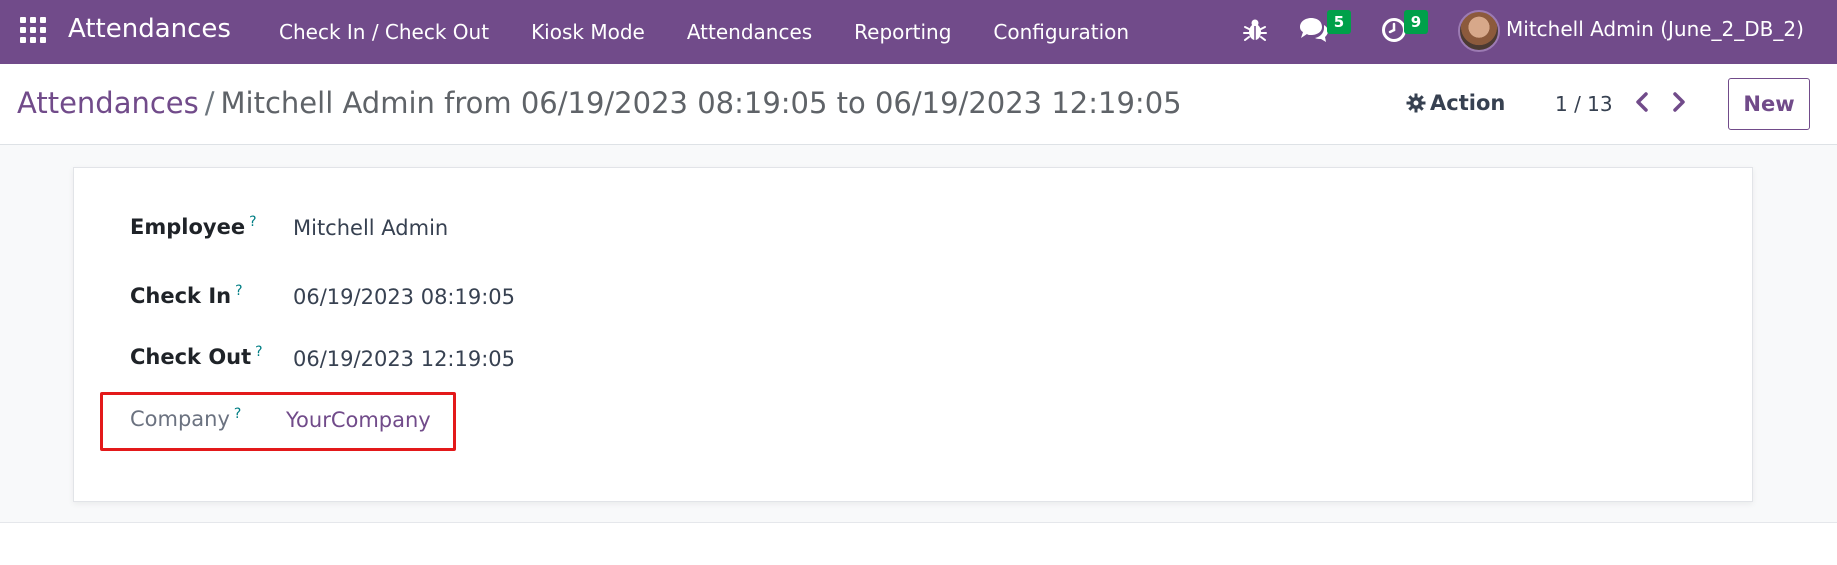 The image size is (1837, 565). I want to click on action-button: Action, so click(1455, 103).